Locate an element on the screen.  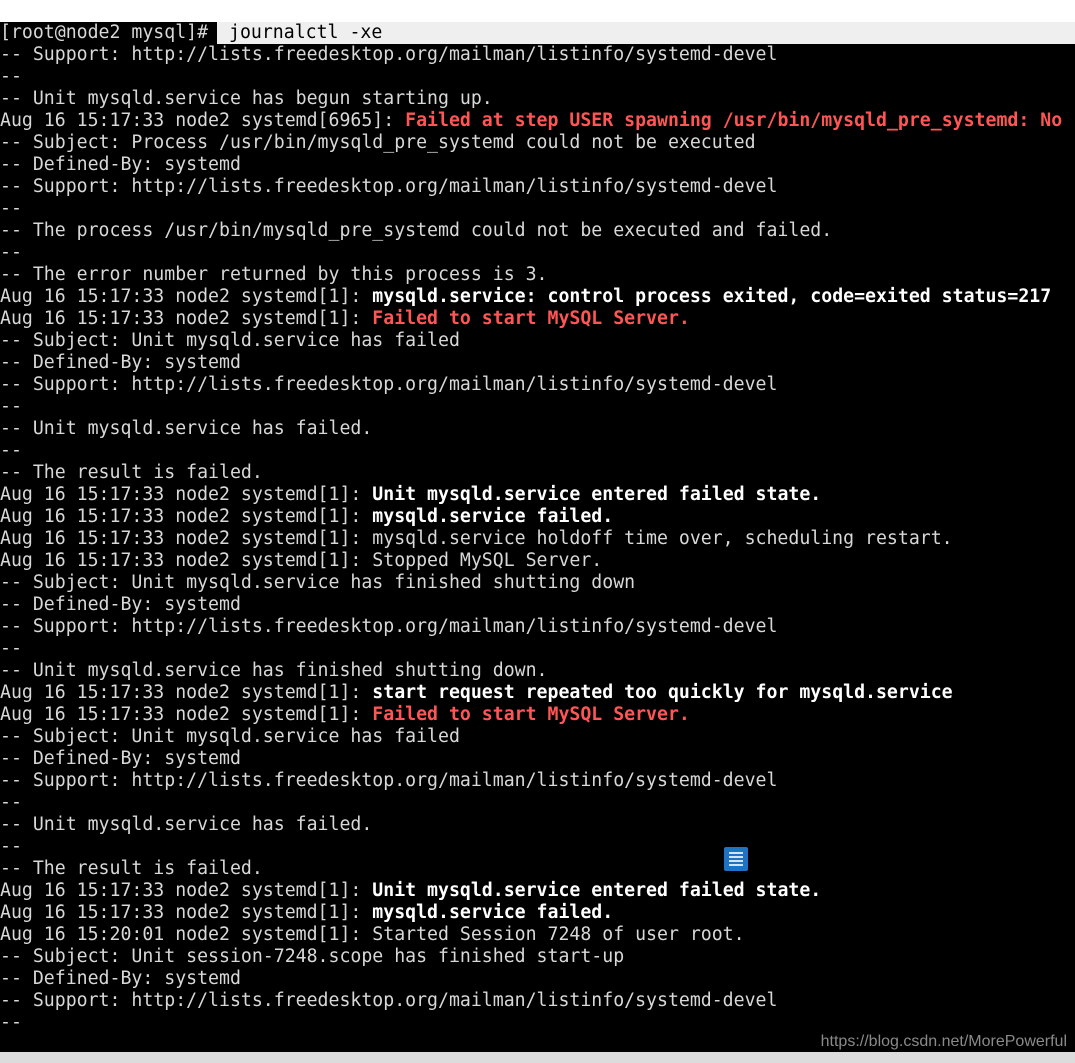
watermark-text: https://blog.csdn.net/MorePowerful is located at coordinates (943, 1041).